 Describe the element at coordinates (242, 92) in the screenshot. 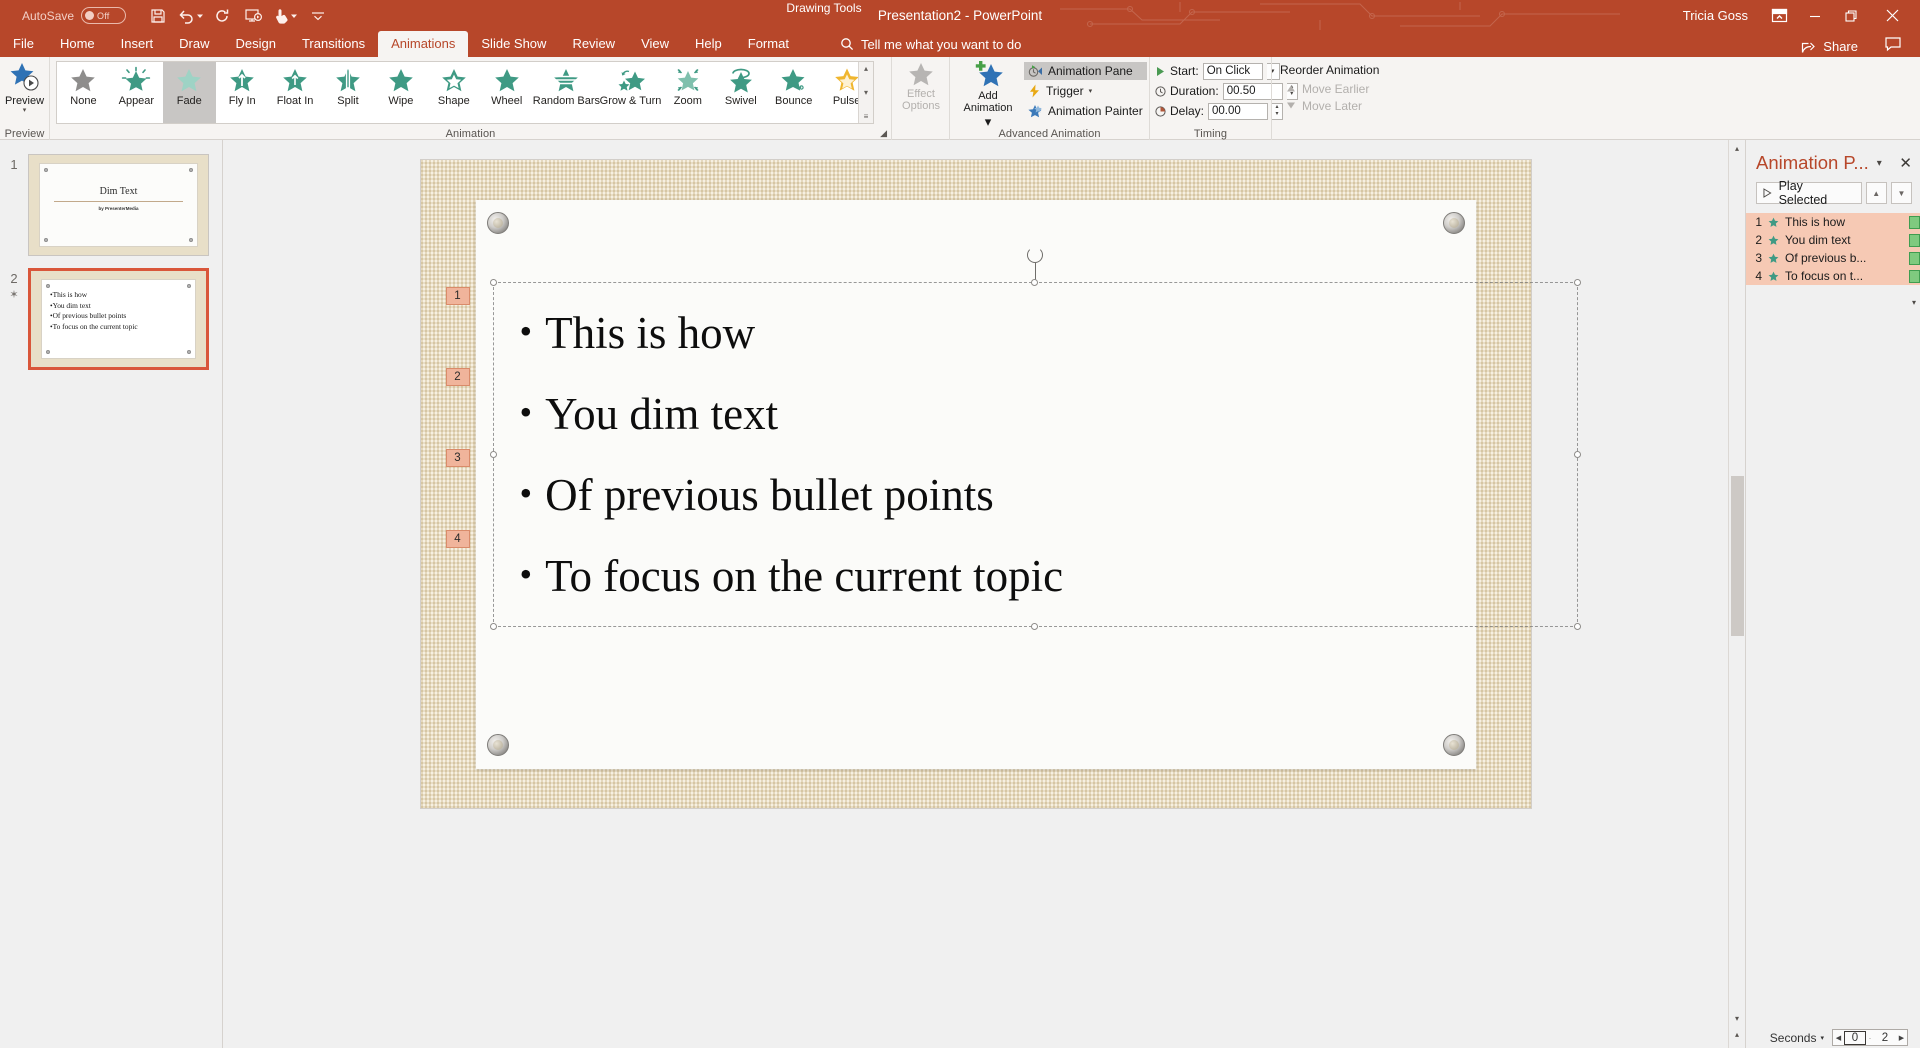

I see `gallery-item-fly-in: Fly In` at that location.